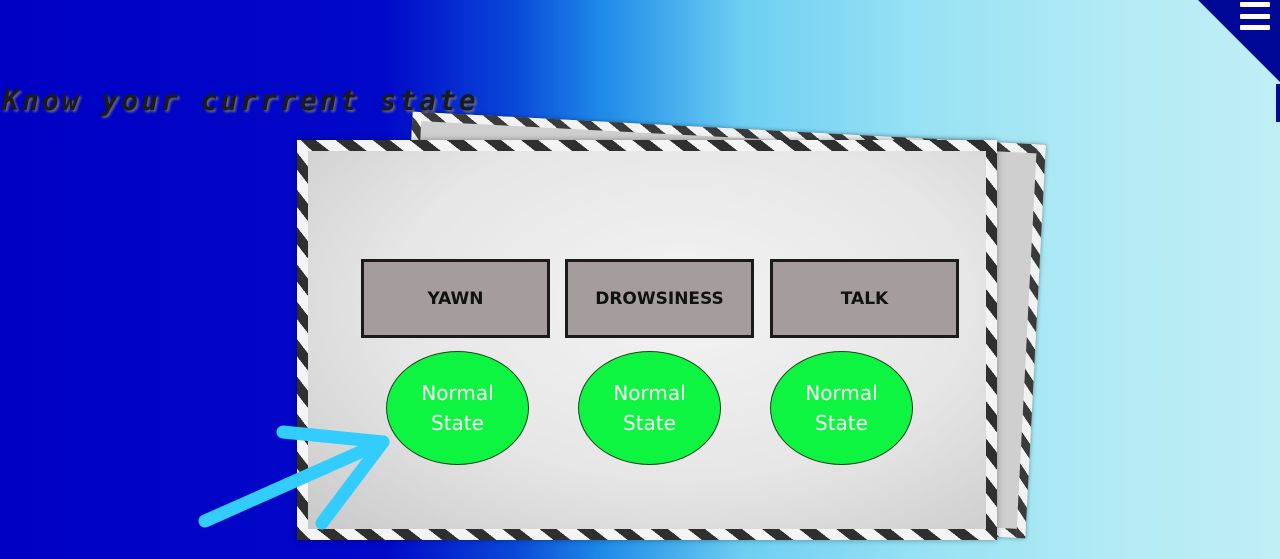 The image size is (1280, 559). Describe the element at coordinates (455, 298) in the screenshot. I see `yawn-label-box: YAWN` at that location.